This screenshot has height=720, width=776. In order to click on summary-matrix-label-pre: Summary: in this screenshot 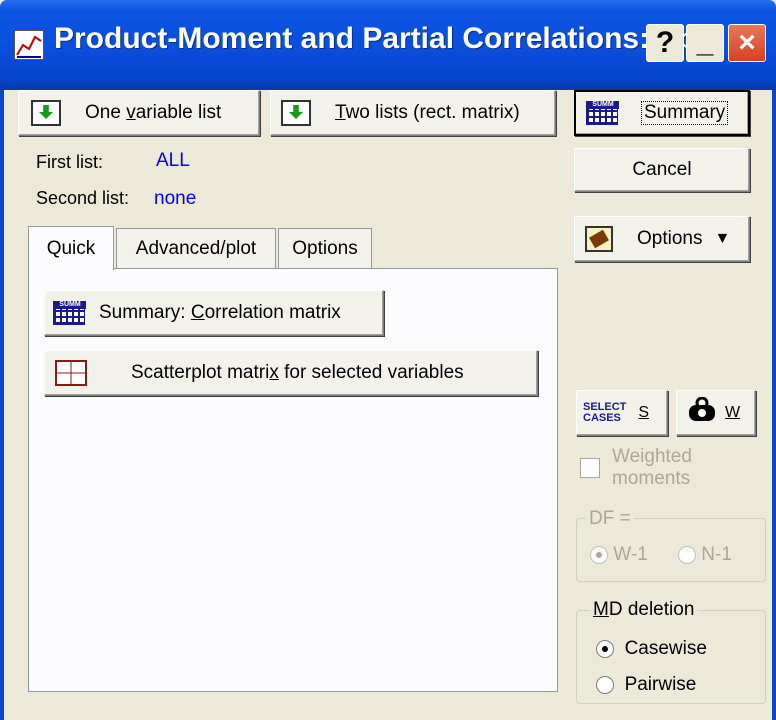, I will do `click(145, 312)`.